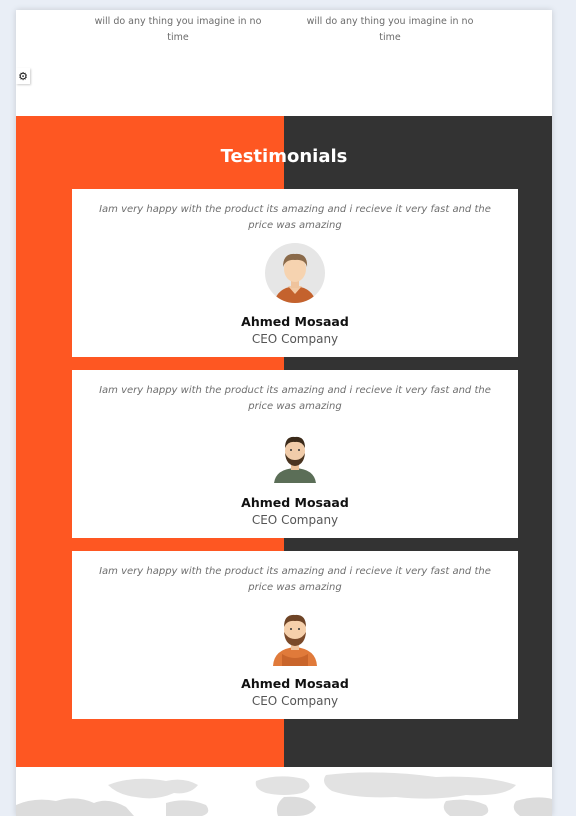 The width and height of the screenshot is (576, 816). Describe the element at coordinates (284, 156) in the screenshot. I see `section-title: Testimonials` at that location.